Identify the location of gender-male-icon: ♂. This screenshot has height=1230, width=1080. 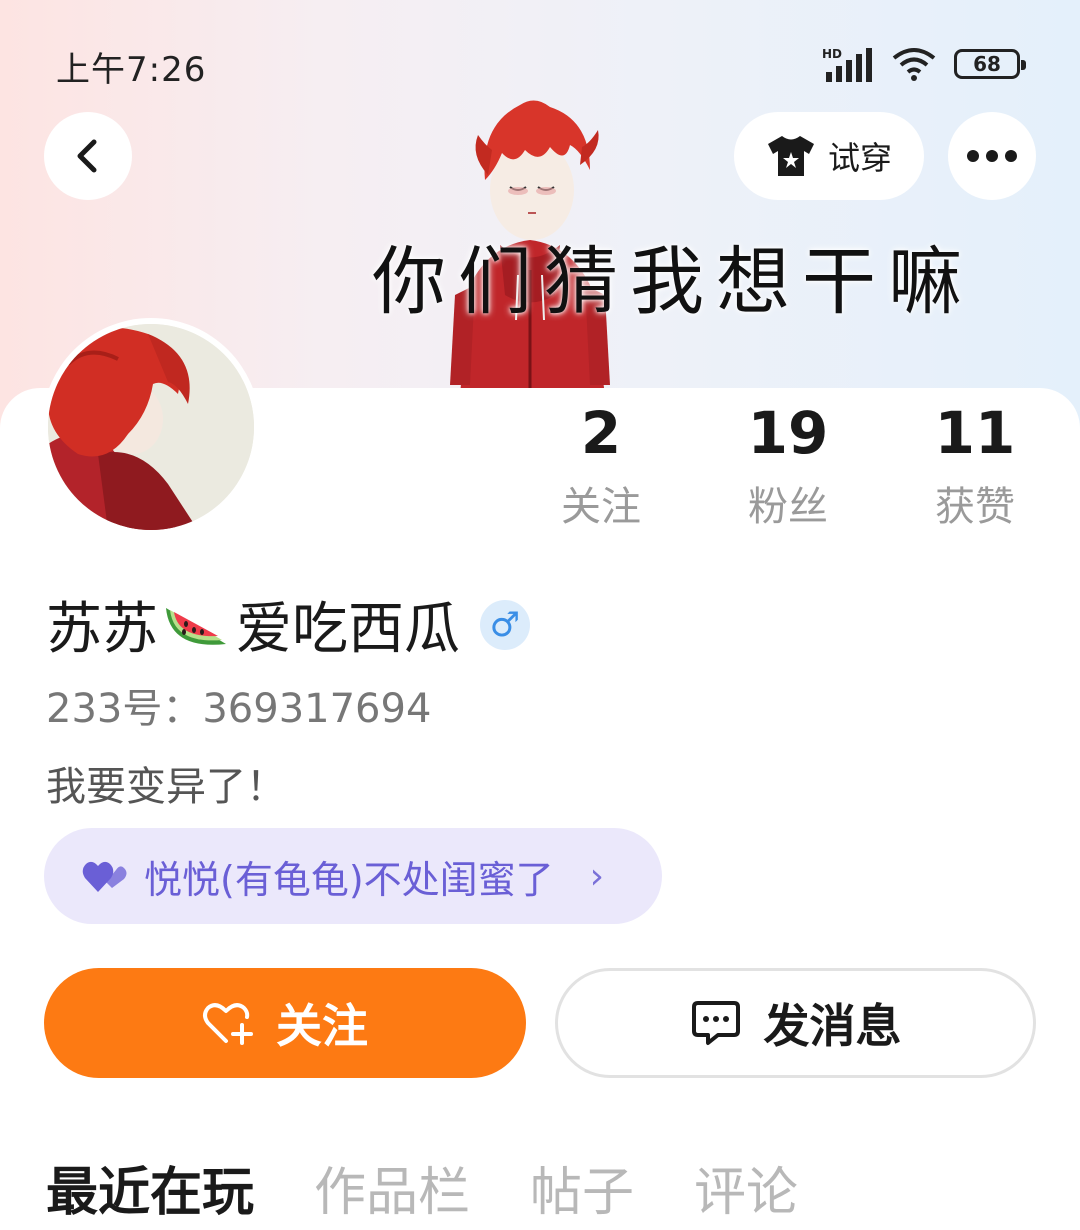
(505, 624).